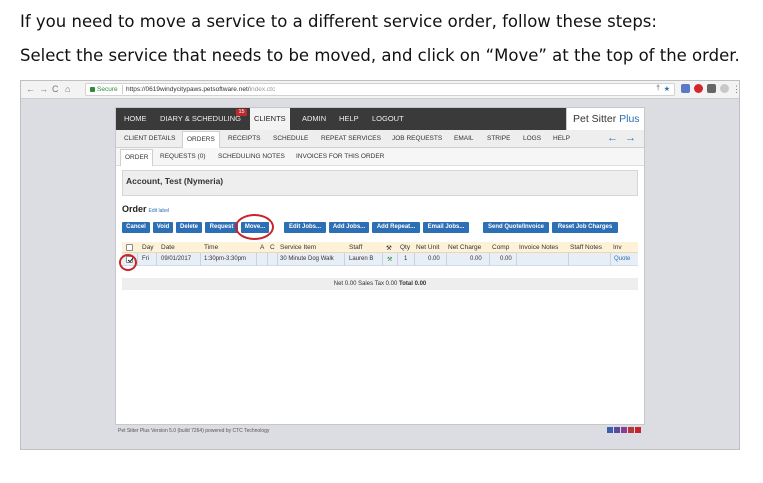 This screenshot has height=483, width=763. What do you see at coordinates (658, 88) in the screenshot?
I see `key-icon: †` at bounding box center [658, 88].